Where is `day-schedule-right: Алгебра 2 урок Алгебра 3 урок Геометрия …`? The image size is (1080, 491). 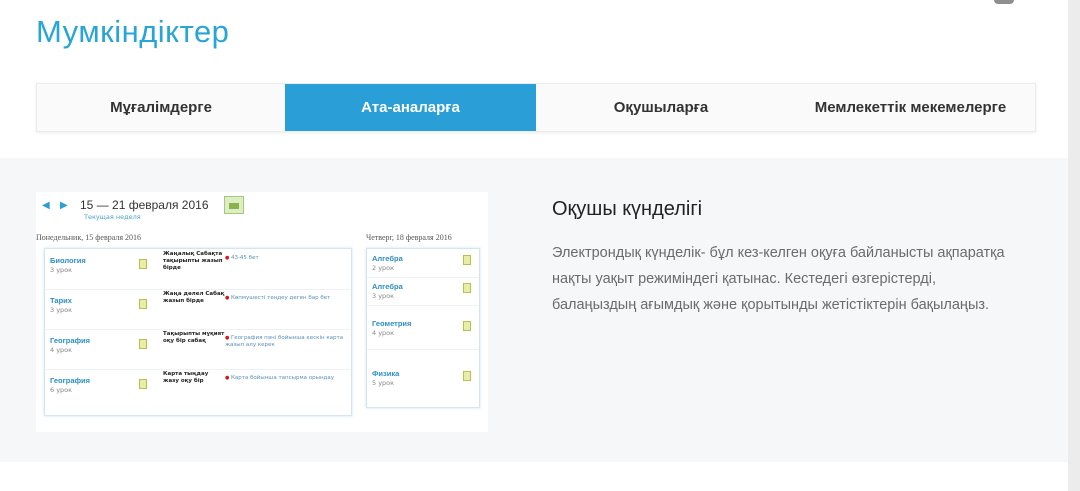 day-schedule-right: Алгебра 2 урок Алгебра 3 урок Геометрия … is located at coordinates (423, 328).